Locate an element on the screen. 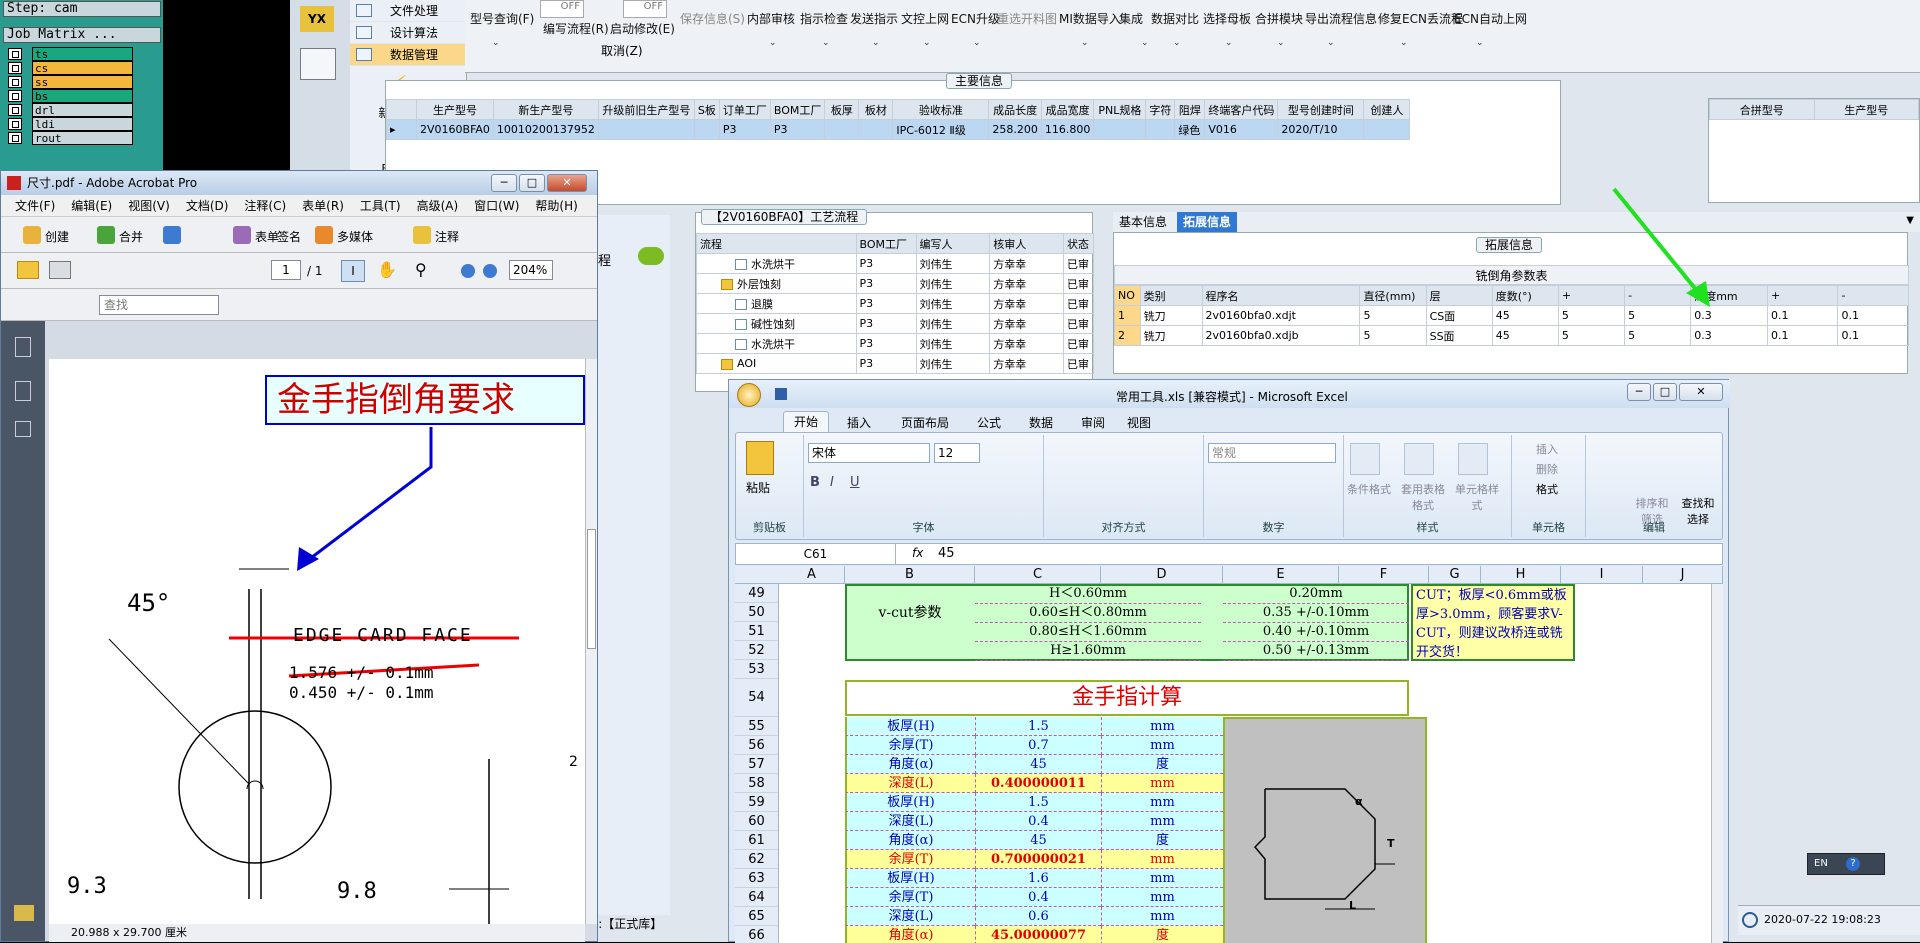 Image resolution: width=1920 pixels, height=943 pixels. flow-row: 退膜 P3 刘伟生 方幸幸 已审 is located at coordinates (895, 303).